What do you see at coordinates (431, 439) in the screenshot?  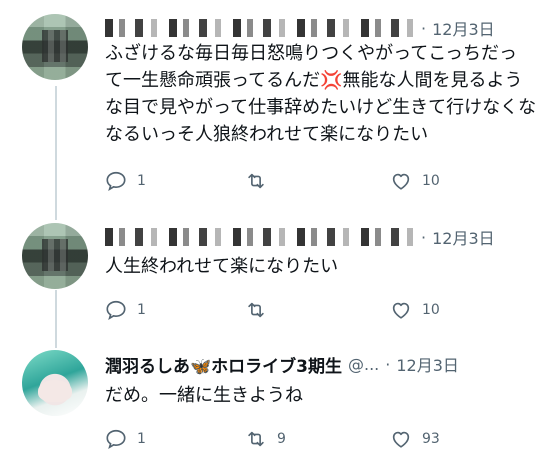 I see `like-count: 93` at bounding box center [431, 439].